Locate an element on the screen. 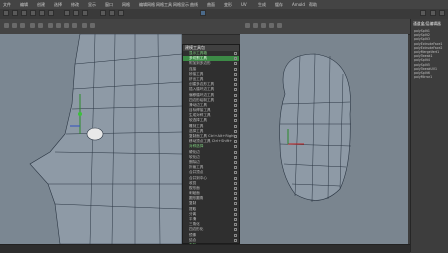 The height and width of the screenshot is (253, 448). menu-item-label: 连接 is located at coordinates (193, 68).